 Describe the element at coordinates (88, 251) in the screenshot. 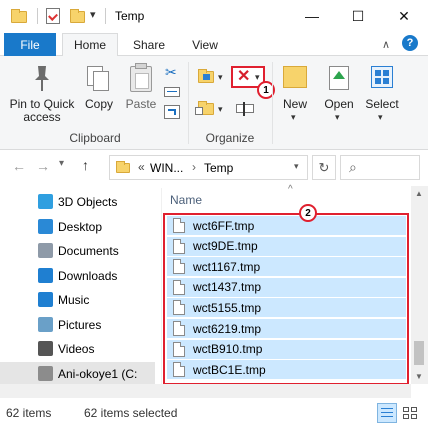

I see `nav-item-label: Documents` at that location.